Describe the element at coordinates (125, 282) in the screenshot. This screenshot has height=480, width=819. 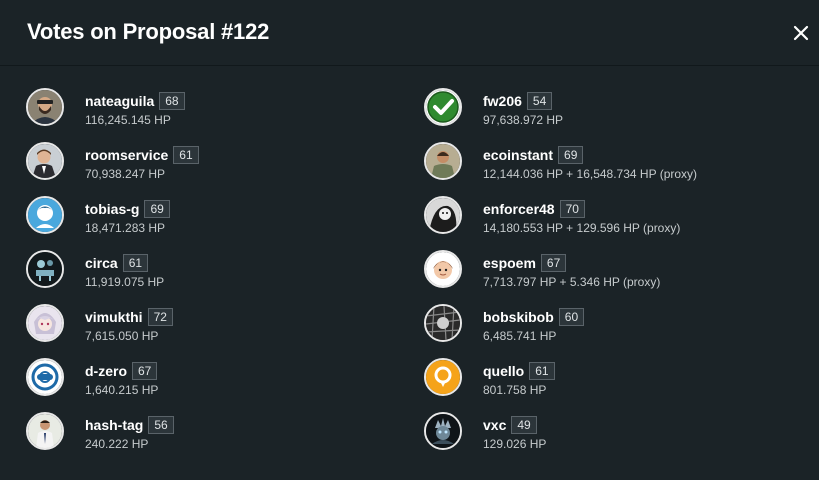
I see `voter-hp: 11,919.075 HP` at that location.